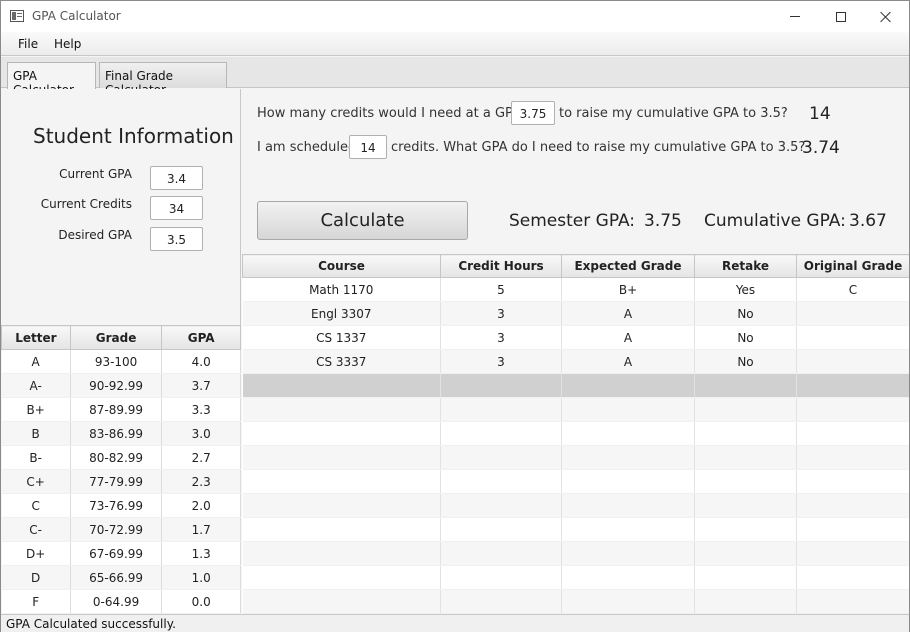  Describe the element at coordinates (628, 289) in the screenshot. I see `course-cell: B+` at that location.